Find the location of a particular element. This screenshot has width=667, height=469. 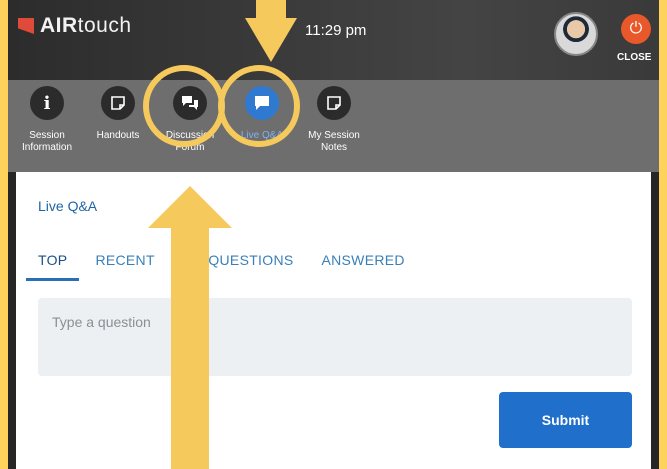

tab-label: Session Information is located at coordinates (47, 141).